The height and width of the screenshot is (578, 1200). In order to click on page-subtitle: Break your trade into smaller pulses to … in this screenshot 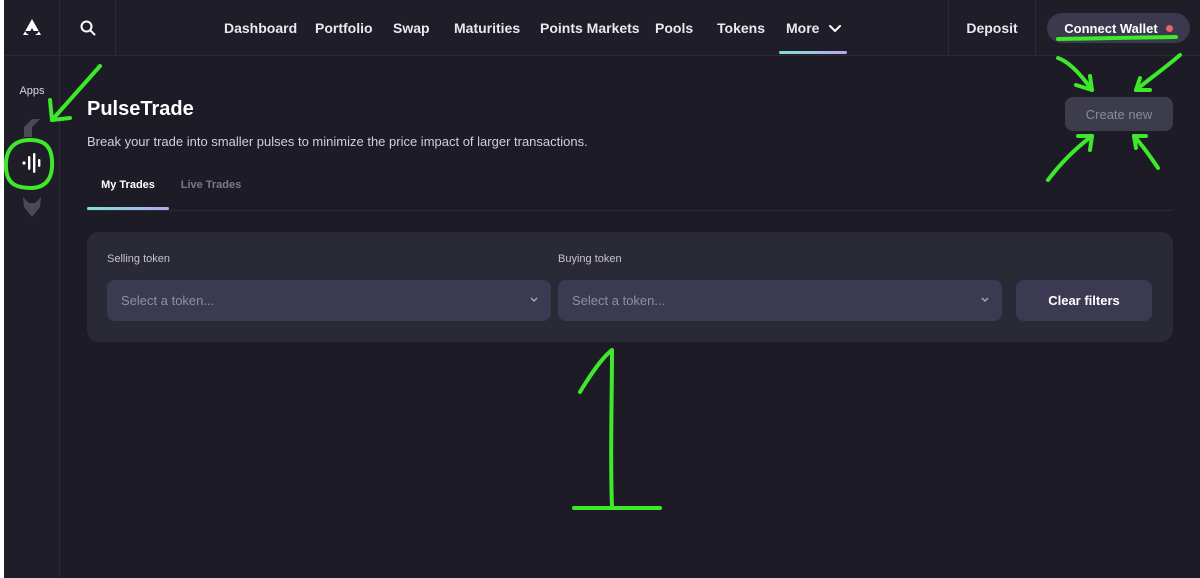, I will do `click(337, 141)`.